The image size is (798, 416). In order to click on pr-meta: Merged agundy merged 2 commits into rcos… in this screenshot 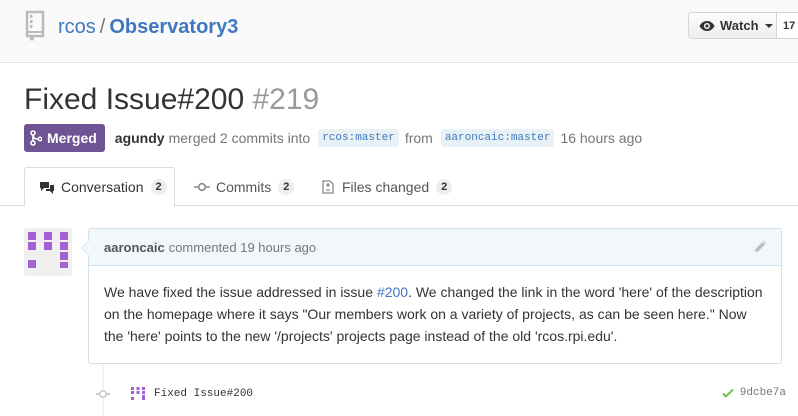, I will do `click(334, 138)`.